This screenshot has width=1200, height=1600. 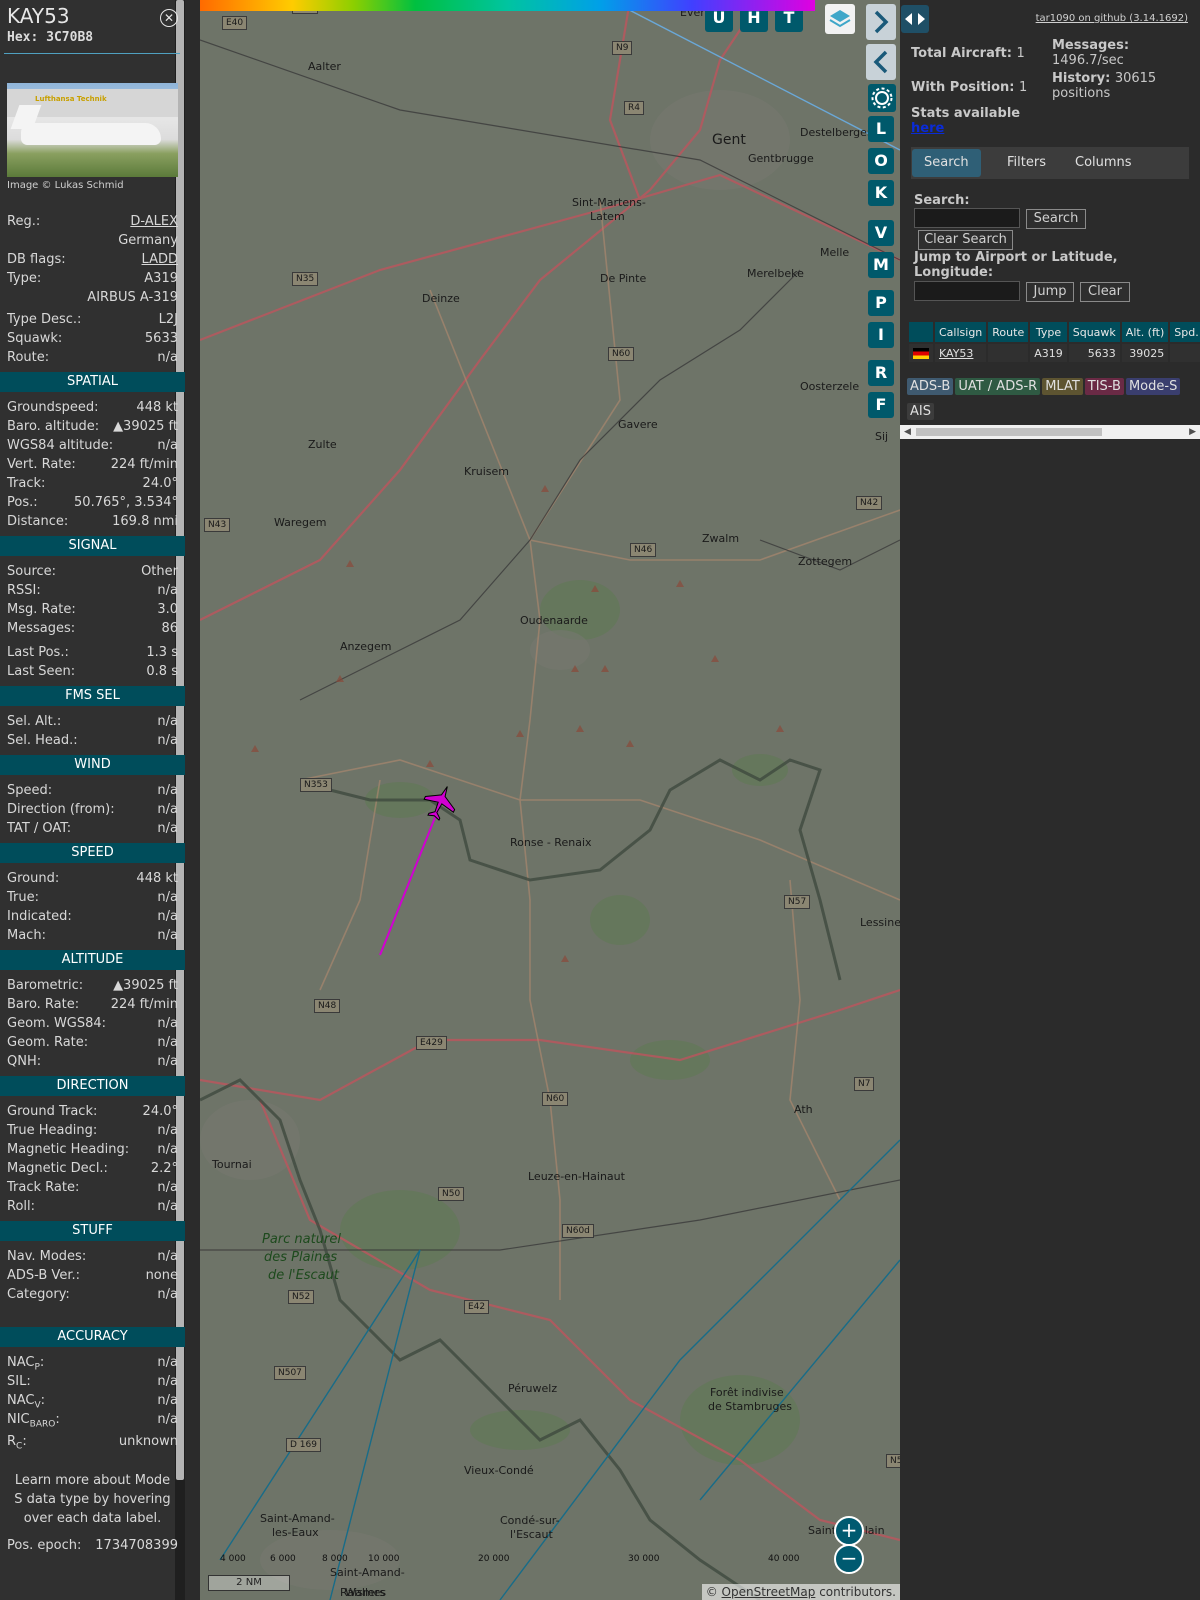 What do you see at coordinates (92, 382) in the screenshot?
I see `section-header-spatial: SPATIAL` at bounding box center [92, 382].